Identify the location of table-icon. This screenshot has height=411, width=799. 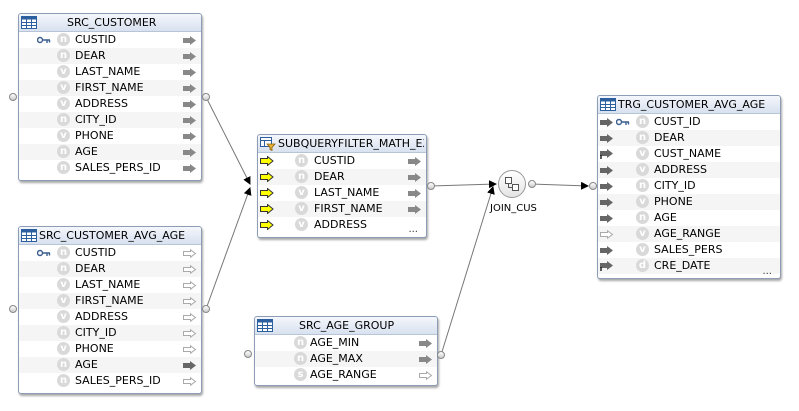
(29, 235).